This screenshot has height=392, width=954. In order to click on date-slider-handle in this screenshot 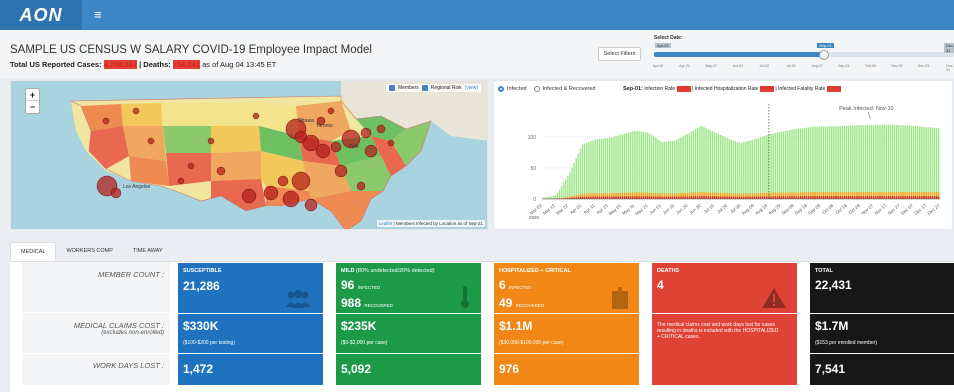, I will do `click(824, 55)`.